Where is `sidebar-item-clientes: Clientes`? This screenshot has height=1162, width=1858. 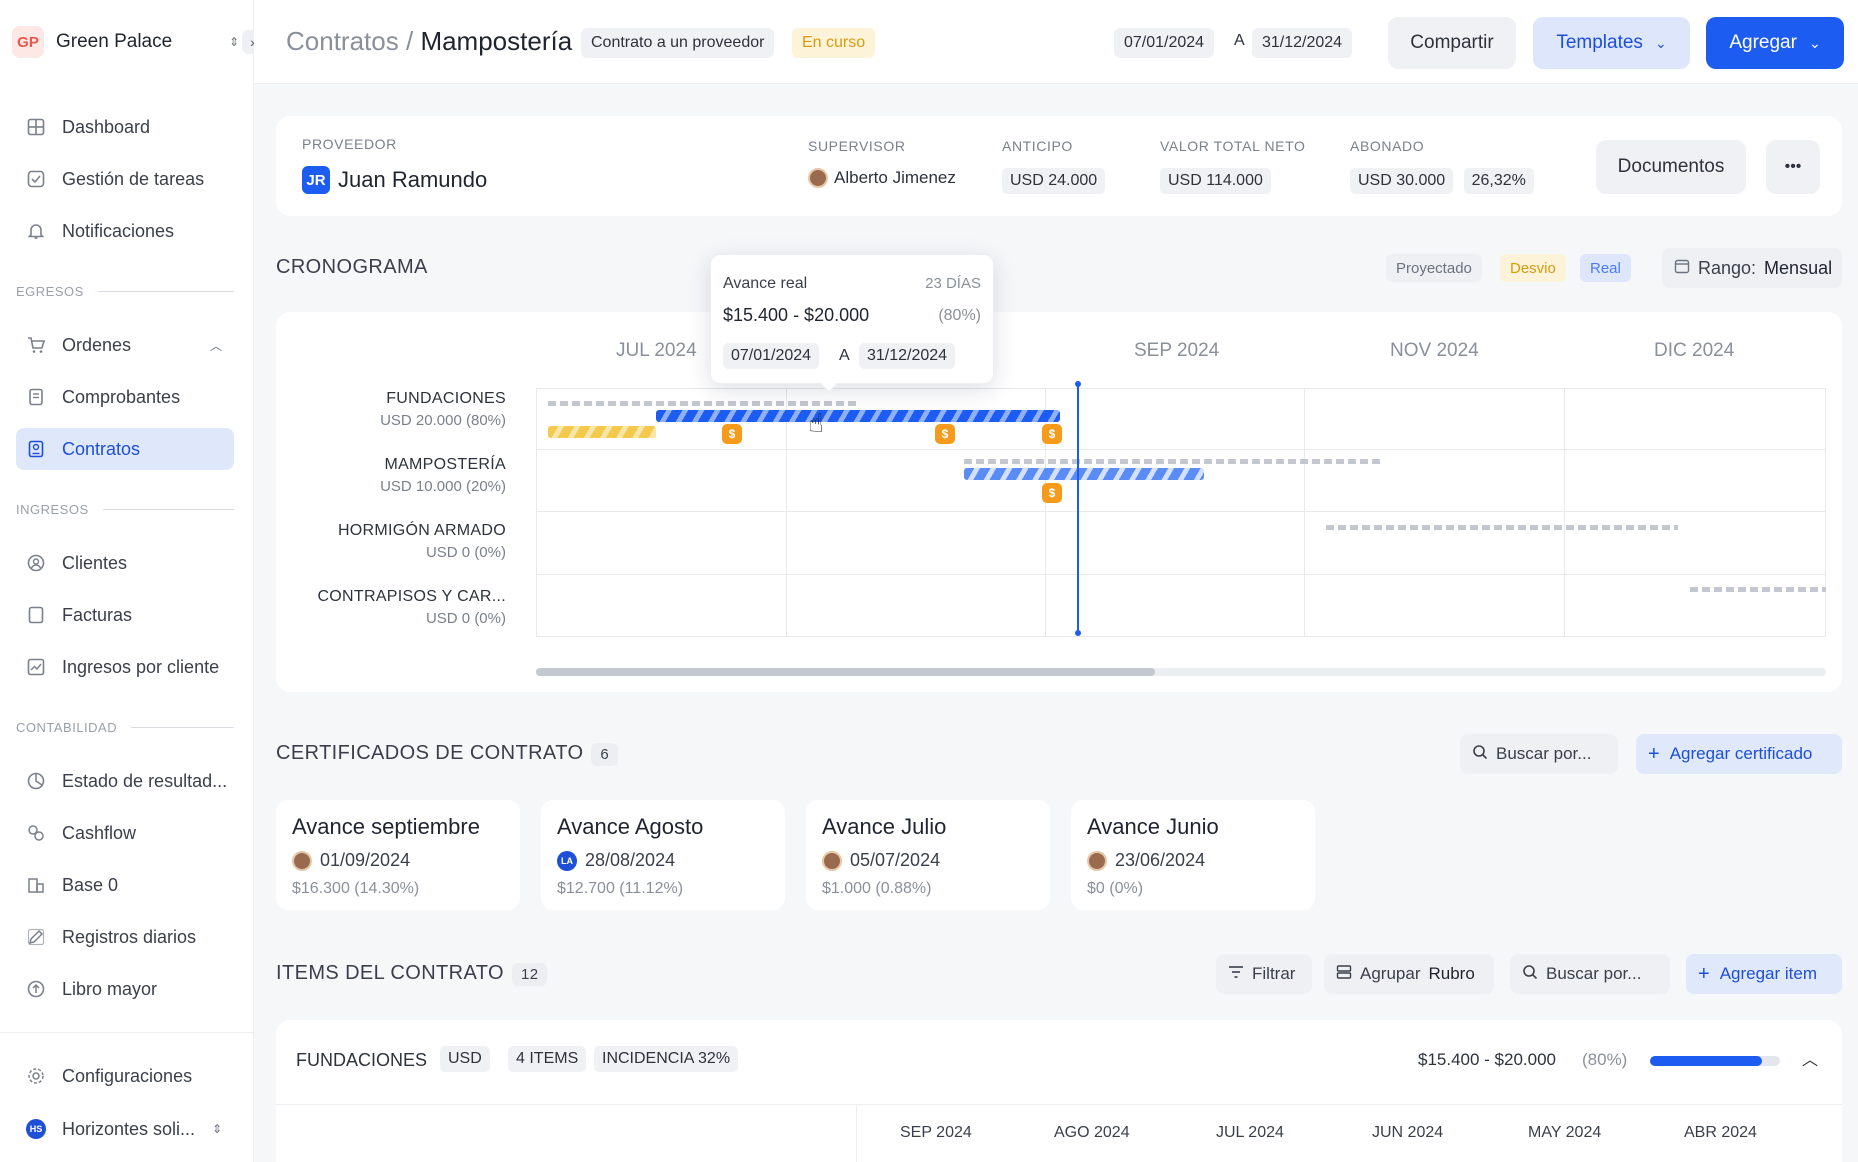
sidebar-item-clientes: Clientes is located at coordinates (125, 563).